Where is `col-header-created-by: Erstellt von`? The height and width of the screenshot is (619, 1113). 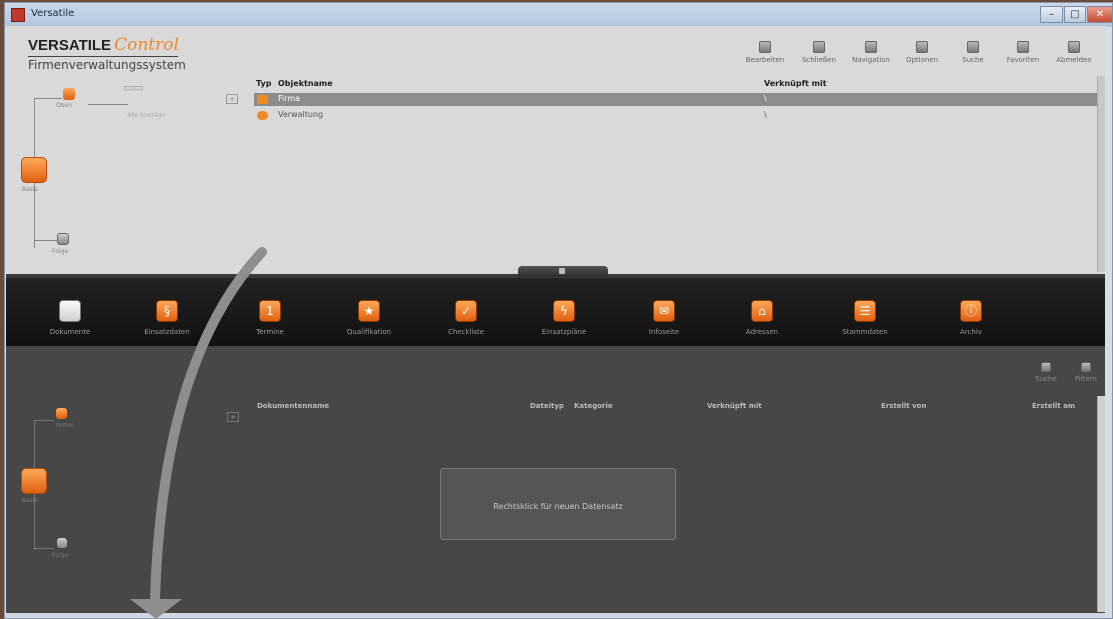 col-header-created-by: Erstellt von is located at coordinates (903, 406).